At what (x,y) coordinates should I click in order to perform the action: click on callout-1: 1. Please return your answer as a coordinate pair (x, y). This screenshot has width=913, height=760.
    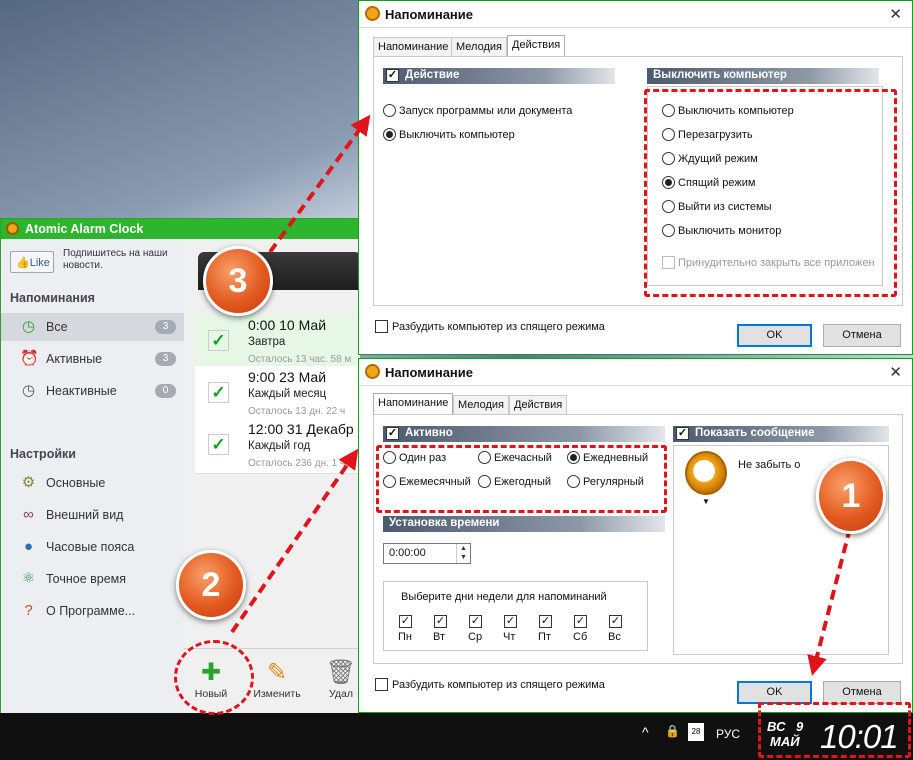
    Looking at the image, I should click on (851, 496).